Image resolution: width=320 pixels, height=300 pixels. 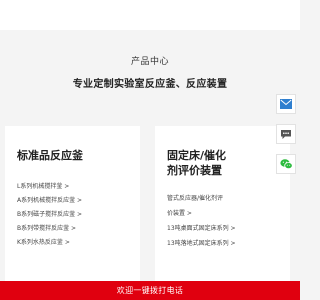 I want to click on product-link: 管式反应器/催化剂评, so click(x=201, y=199).